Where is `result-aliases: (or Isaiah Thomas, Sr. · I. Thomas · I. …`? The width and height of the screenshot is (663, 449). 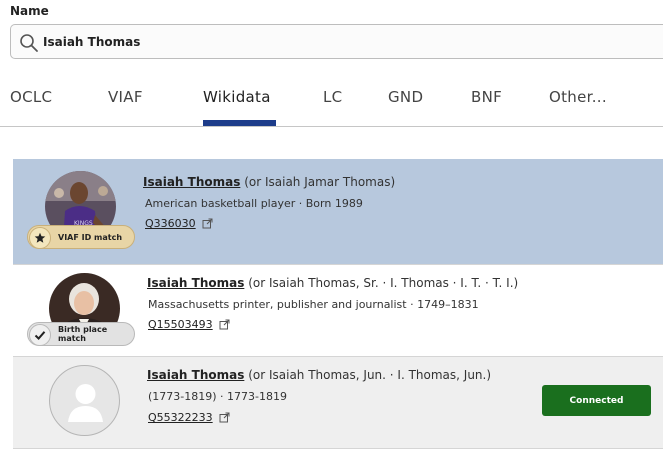
result-aliases: (or Isaiah Thomas, Sr. · I. Thomas · I. … is located at coordinates (383, 283).